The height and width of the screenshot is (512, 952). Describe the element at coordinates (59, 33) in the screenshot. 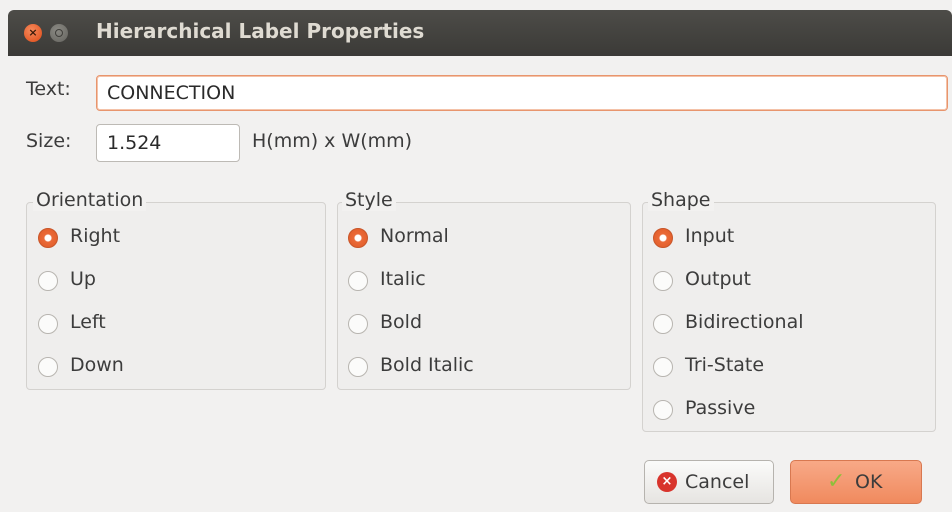

I see `minimize-icon` at that location.